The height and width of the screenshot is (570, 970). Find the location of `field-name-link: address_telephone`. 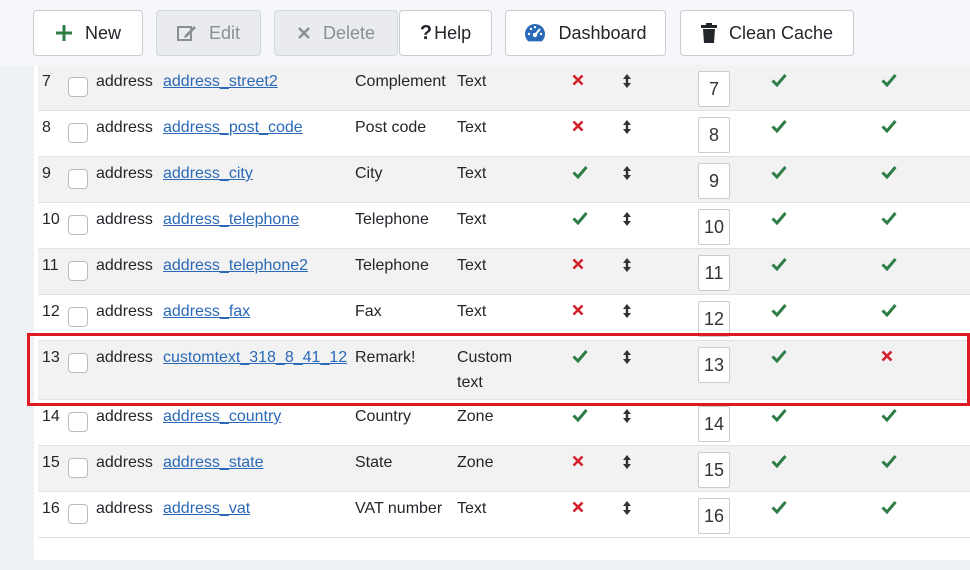

field-name-link: address_telephone is located at coordinates (231, 220).